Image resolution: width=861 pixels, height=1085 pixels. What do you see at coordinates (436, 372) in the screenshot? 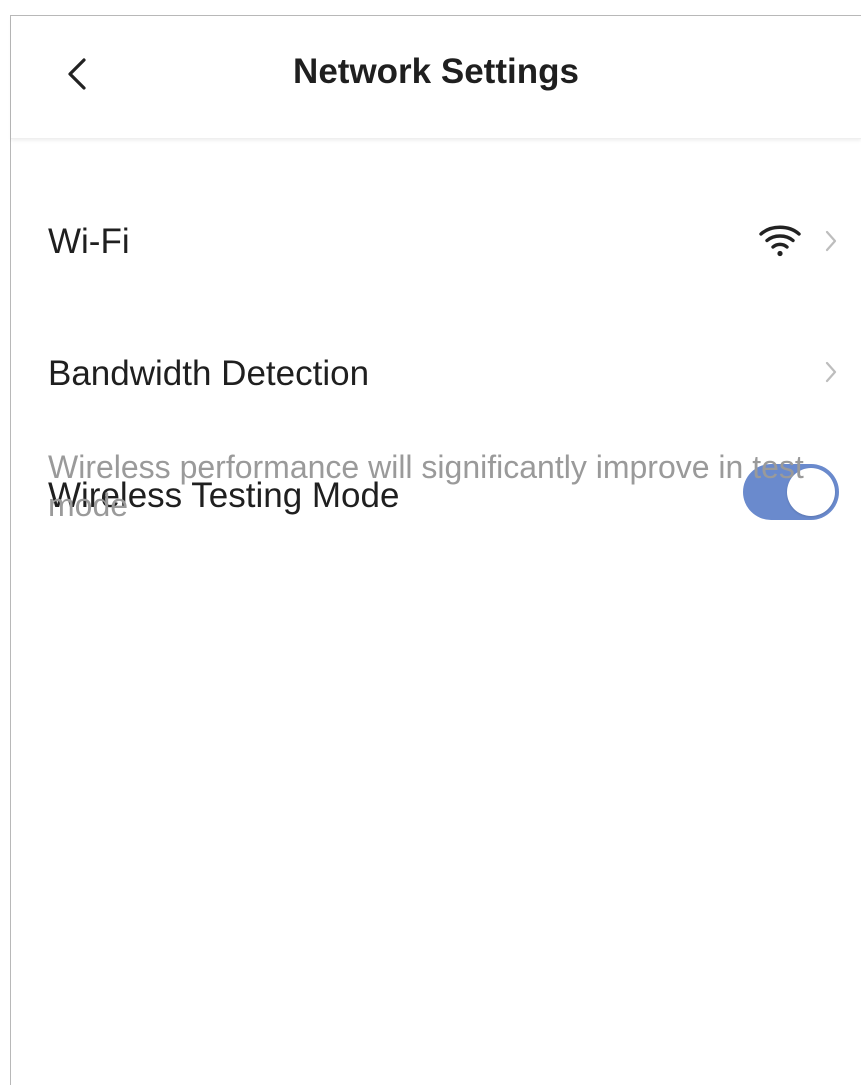
I see `bandwidth-detection-row: Bandwidth Detection` at bounding box center [436, 372].